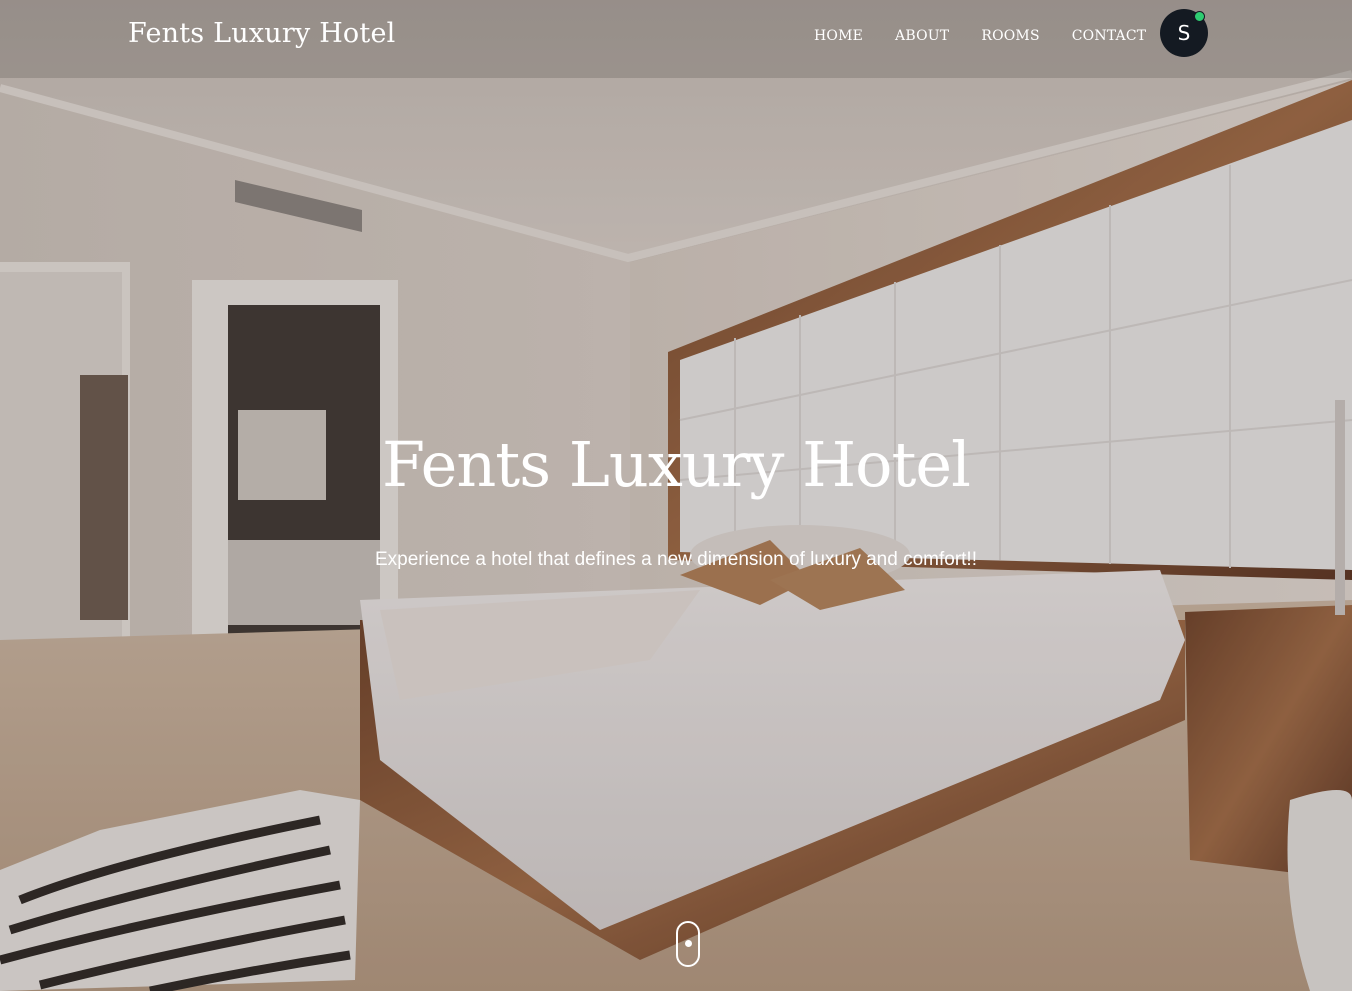 This screenshot has height=991, width=1352. What do you see at coordinates (922, 36) in the screenshot?
I see `nav-link-about: ABOUT` at bounding box center [922, 36].